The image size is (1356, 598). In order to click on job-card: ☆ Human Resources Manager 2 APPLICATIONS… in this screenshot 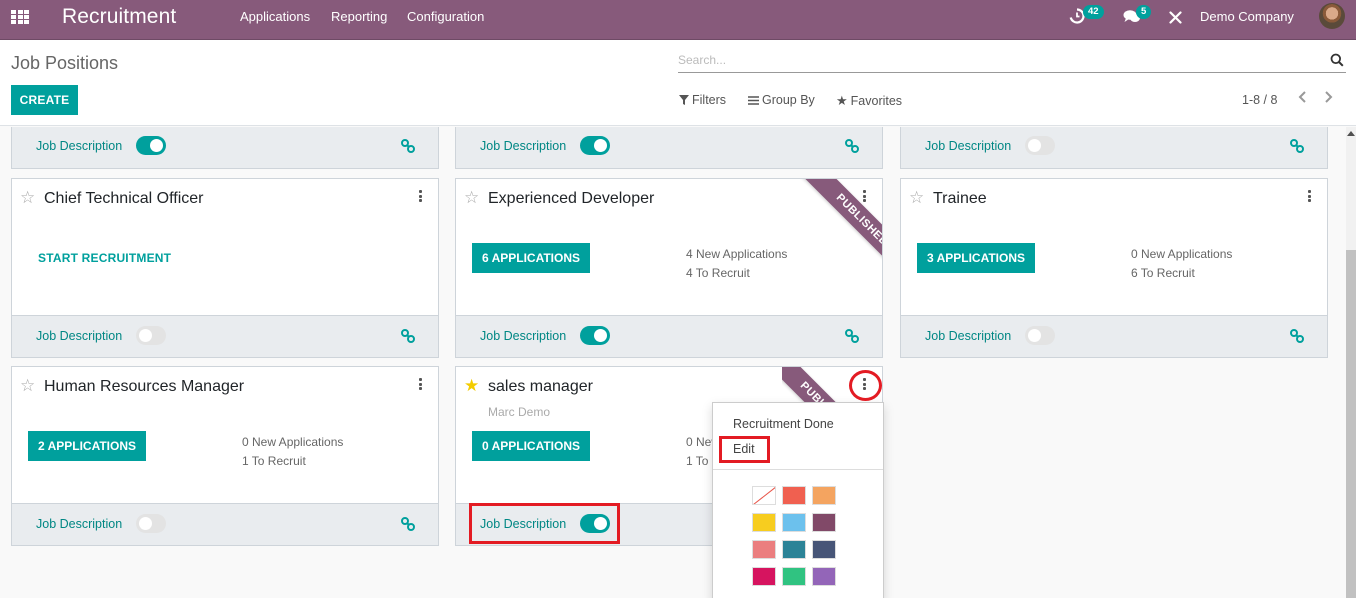, I will do `click(225, 456)`.